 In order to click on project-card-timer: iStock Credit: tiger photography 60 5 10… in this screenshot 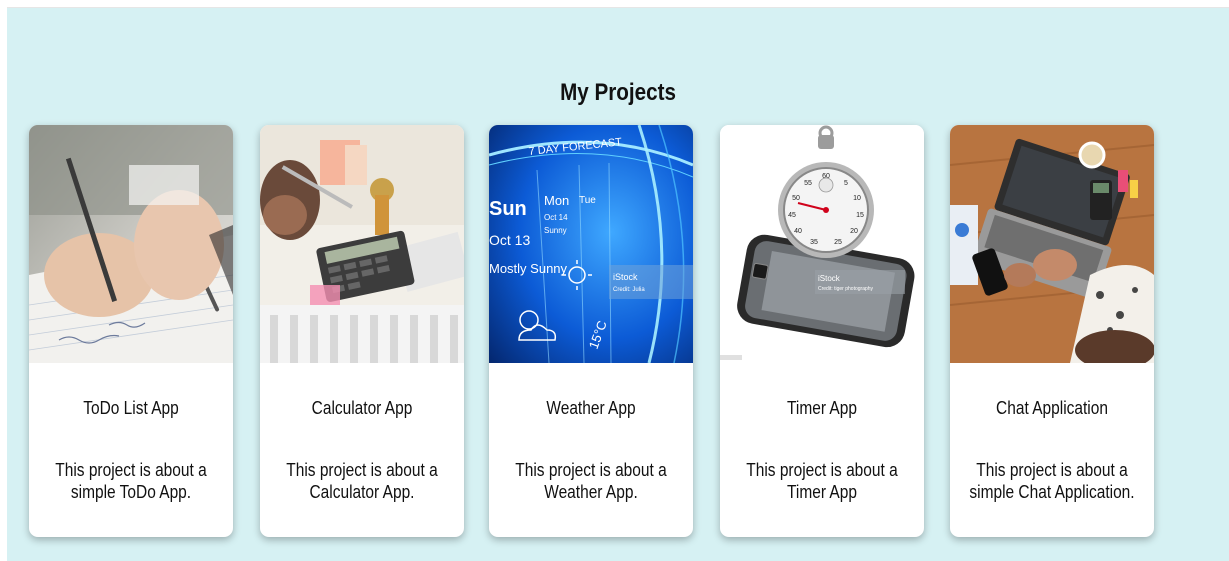, I will do `click(822, 331)`.